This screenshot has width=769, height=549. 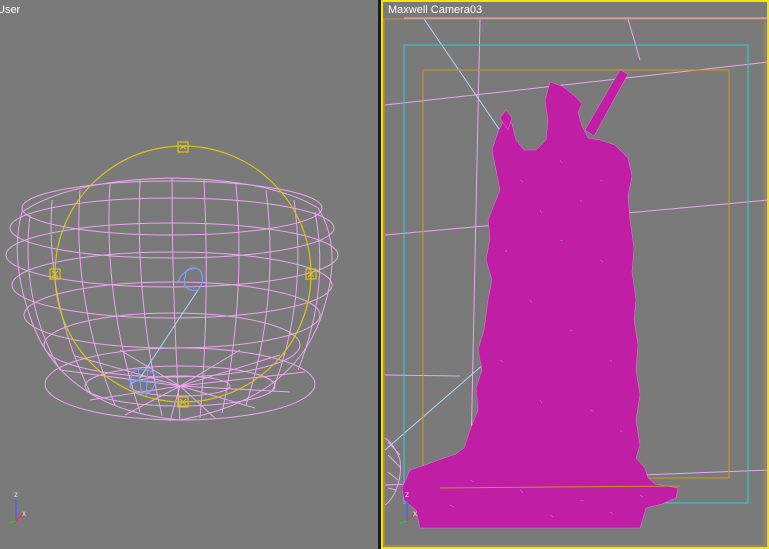 I want to click on axis-tripod, so click(x=16, y=512).